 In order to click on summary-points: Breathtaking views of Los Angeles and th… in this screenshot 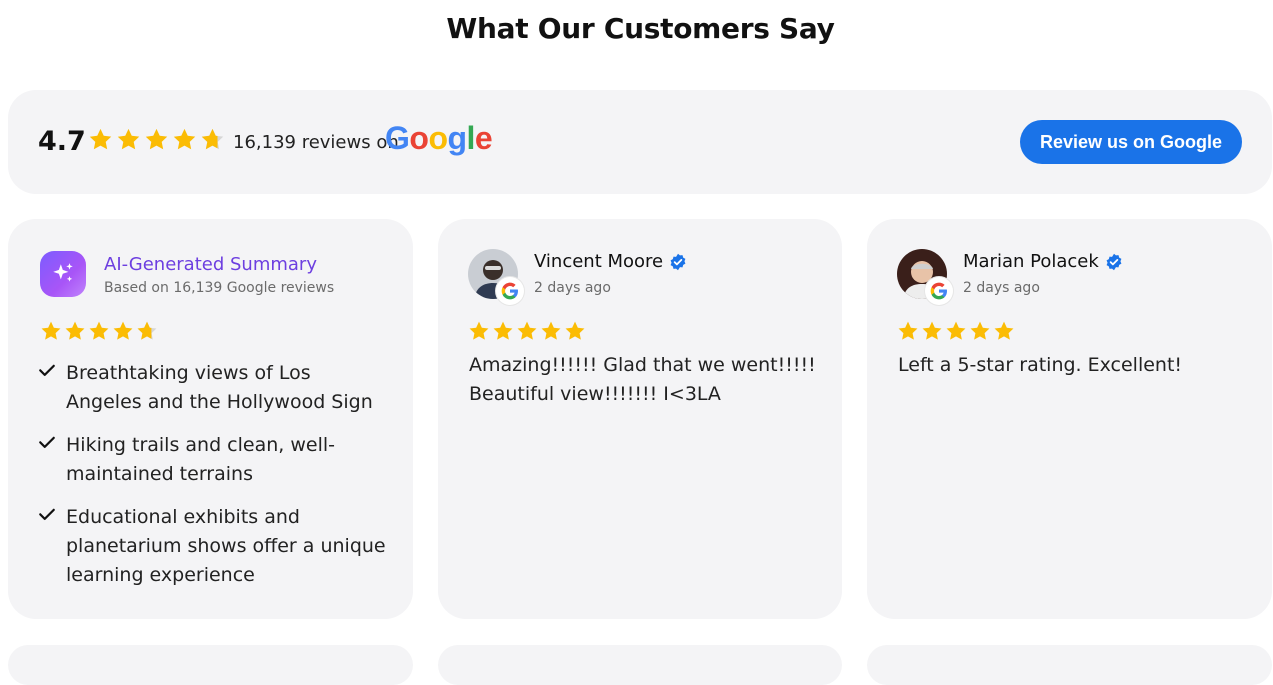, I will do `click(213, 481)`.